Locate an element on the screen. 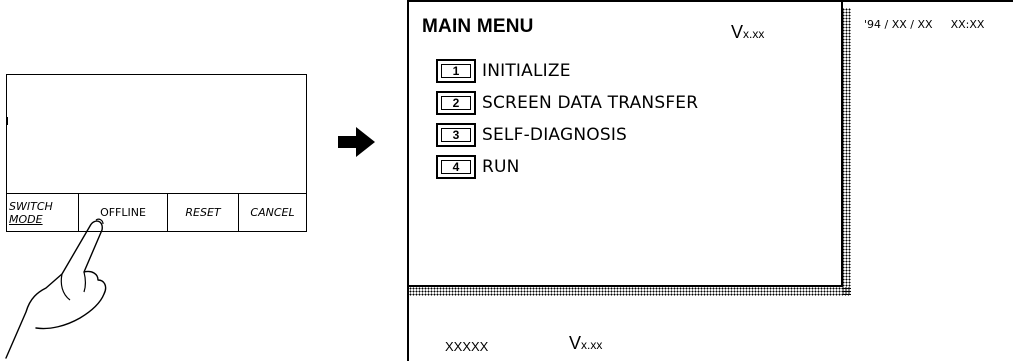 The image size is (1013, 361). footer-version-value: x.xx is located at coordinates (592, 345).